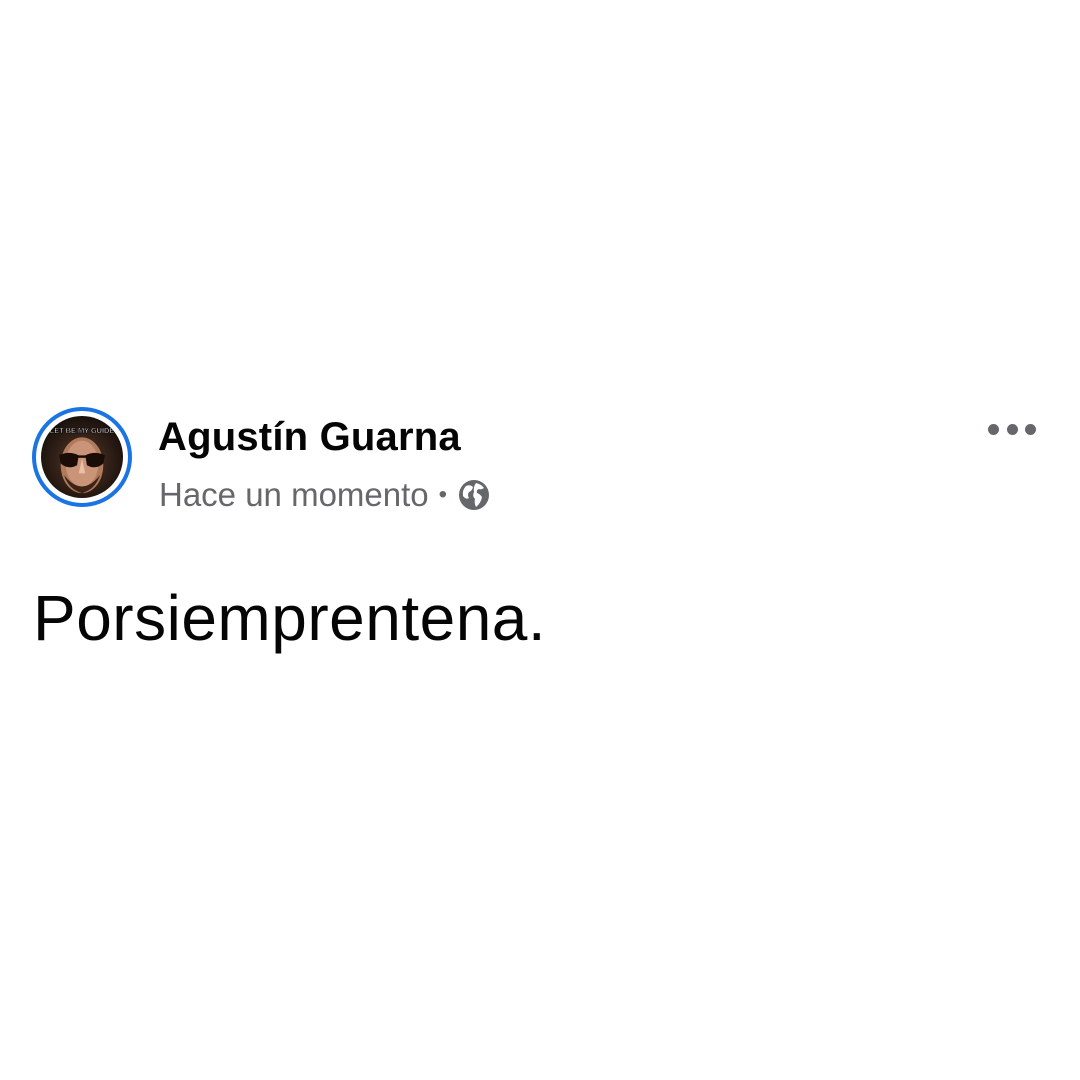 The width and height of the screenshot is (1080, 1080). I want to click on post-timestamp: Hace un momento, so click(294, 495).